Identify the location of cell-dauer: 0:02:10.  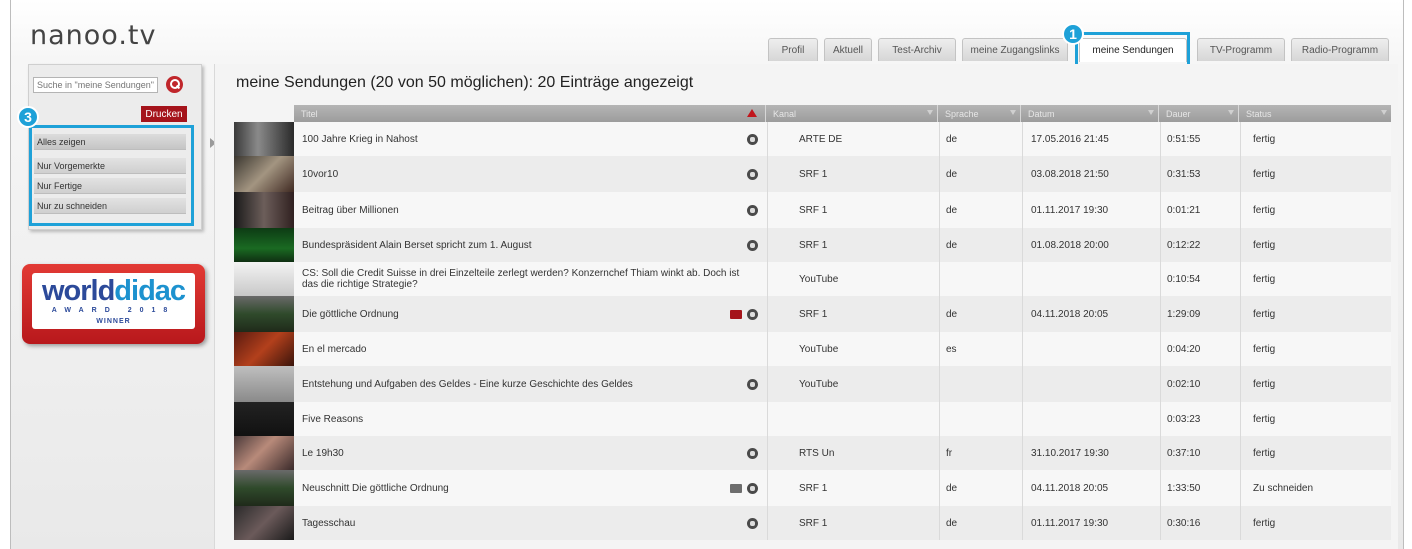
(1184, 384).